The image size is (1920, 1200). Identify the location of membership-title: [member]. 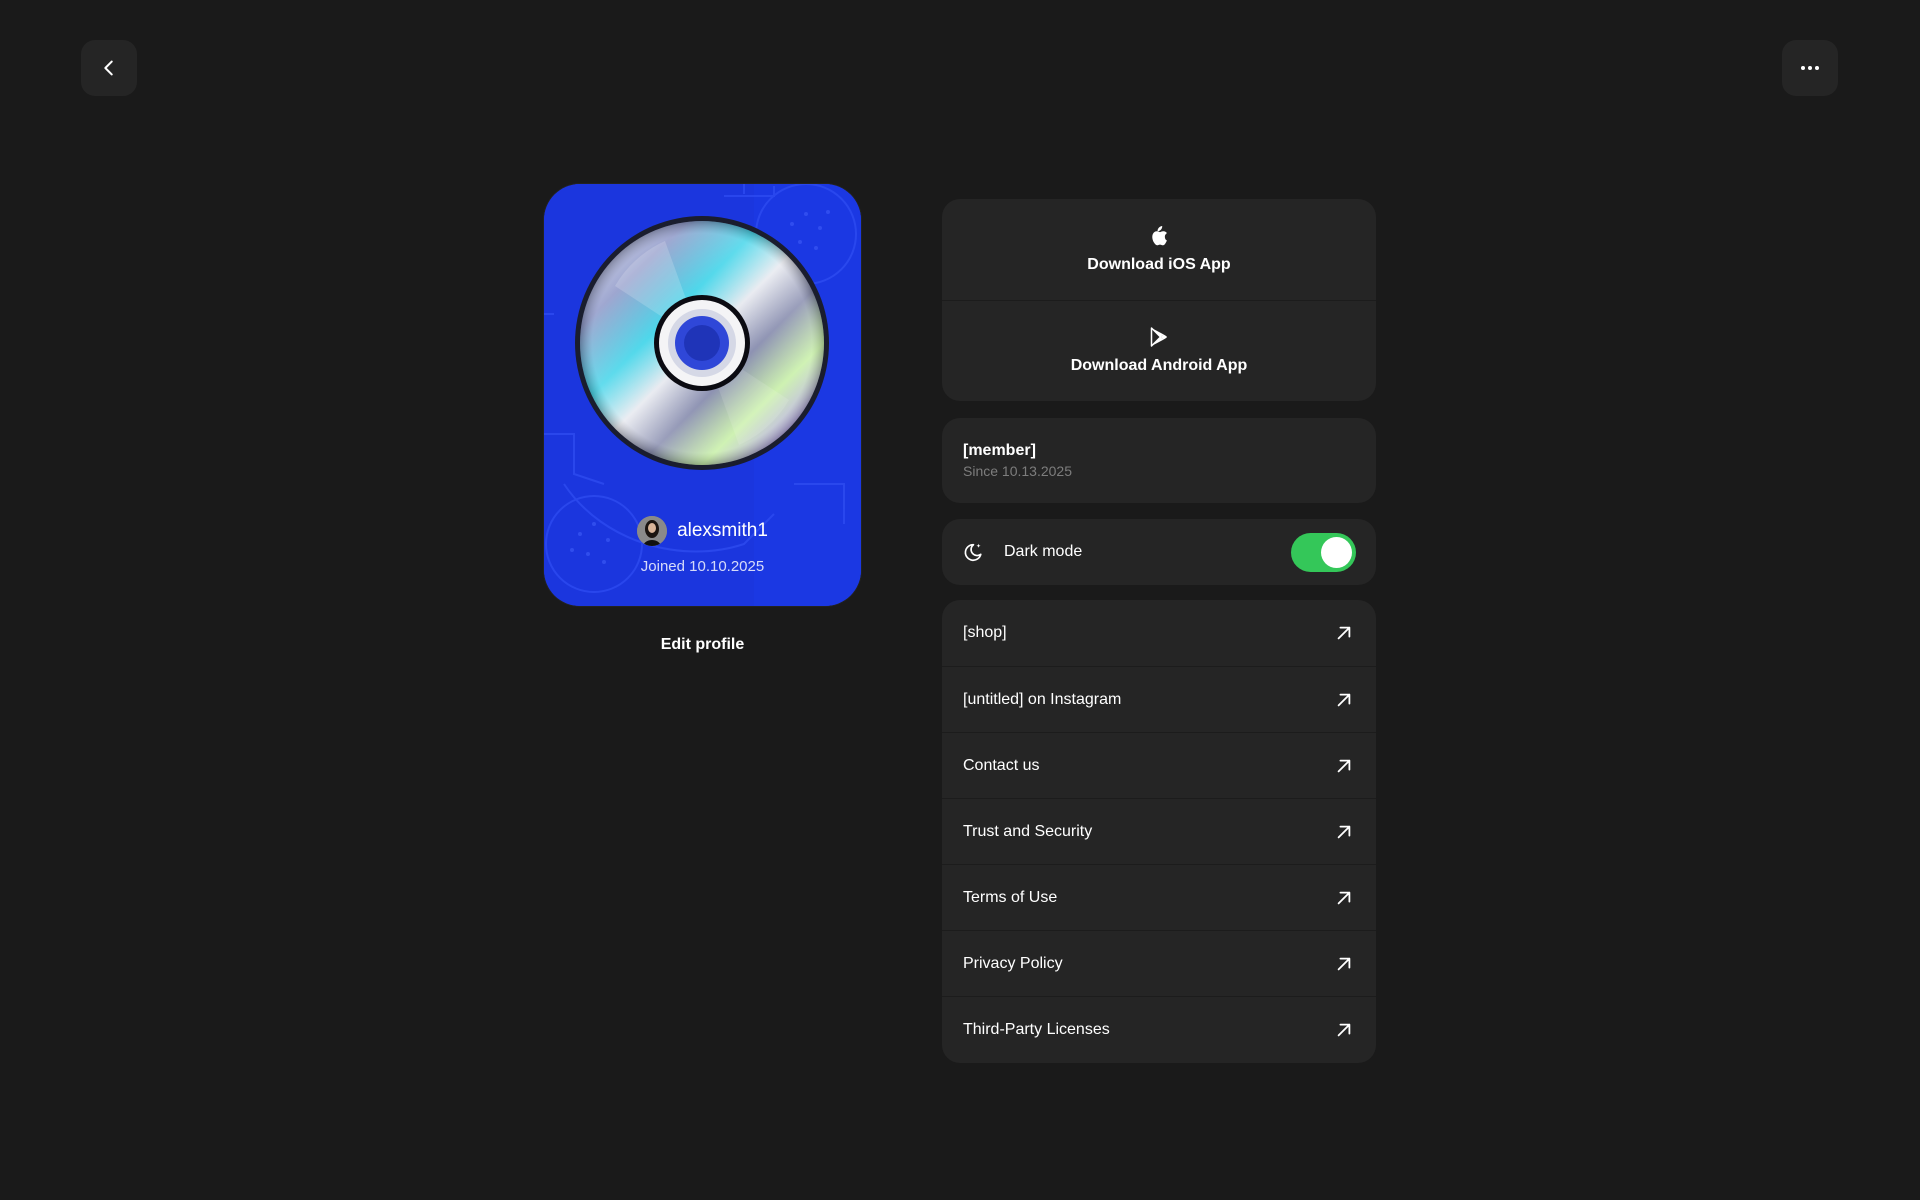
(999, 450).